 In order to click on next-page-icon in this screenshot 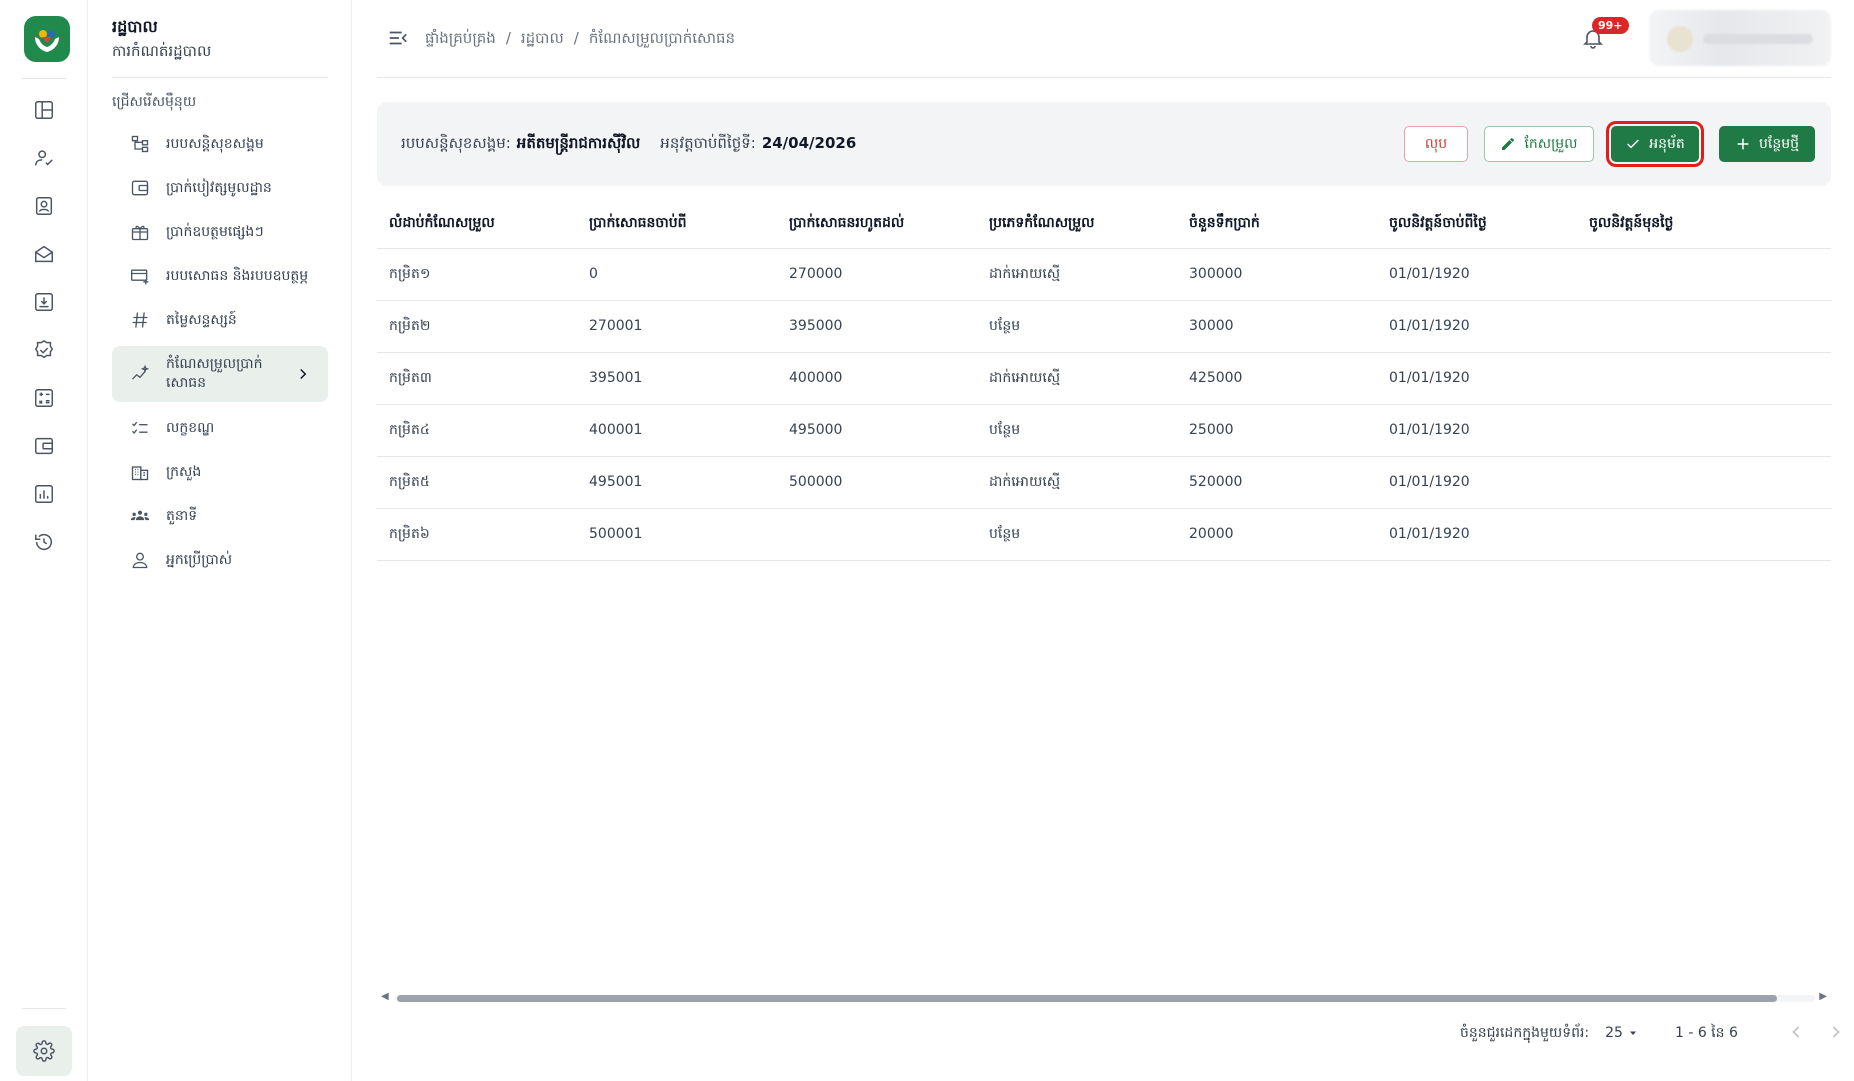, I will do `click(1837, 1033)`.